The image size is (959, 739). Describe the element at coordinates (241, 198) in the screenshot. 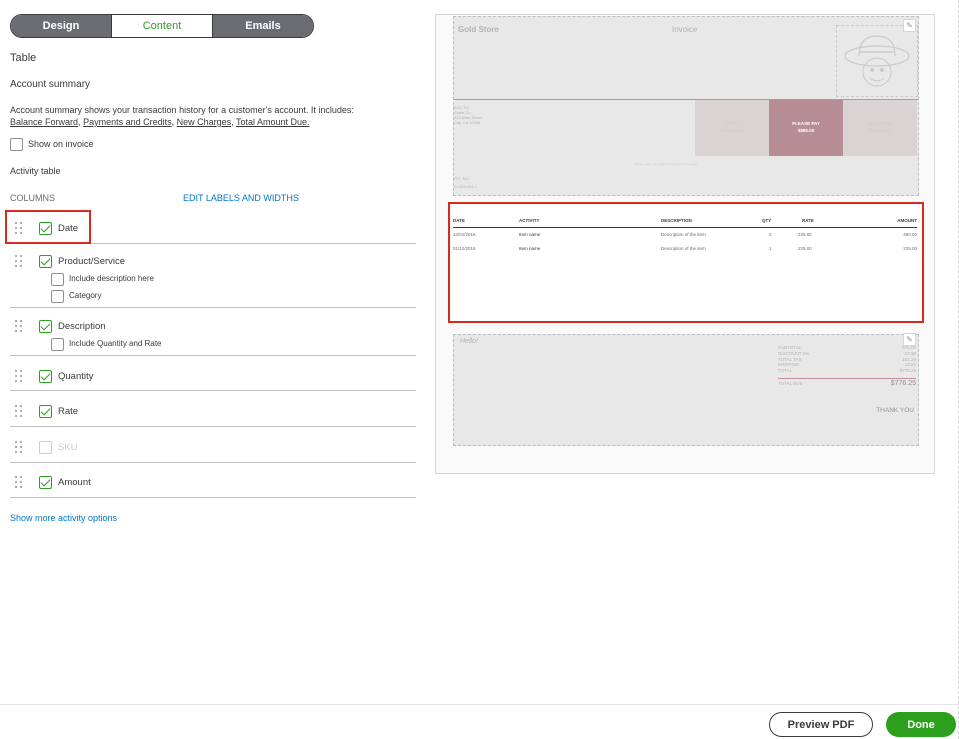

I see `edit-labels-link: EDIT LABELS AND WIDTHS` at that location.